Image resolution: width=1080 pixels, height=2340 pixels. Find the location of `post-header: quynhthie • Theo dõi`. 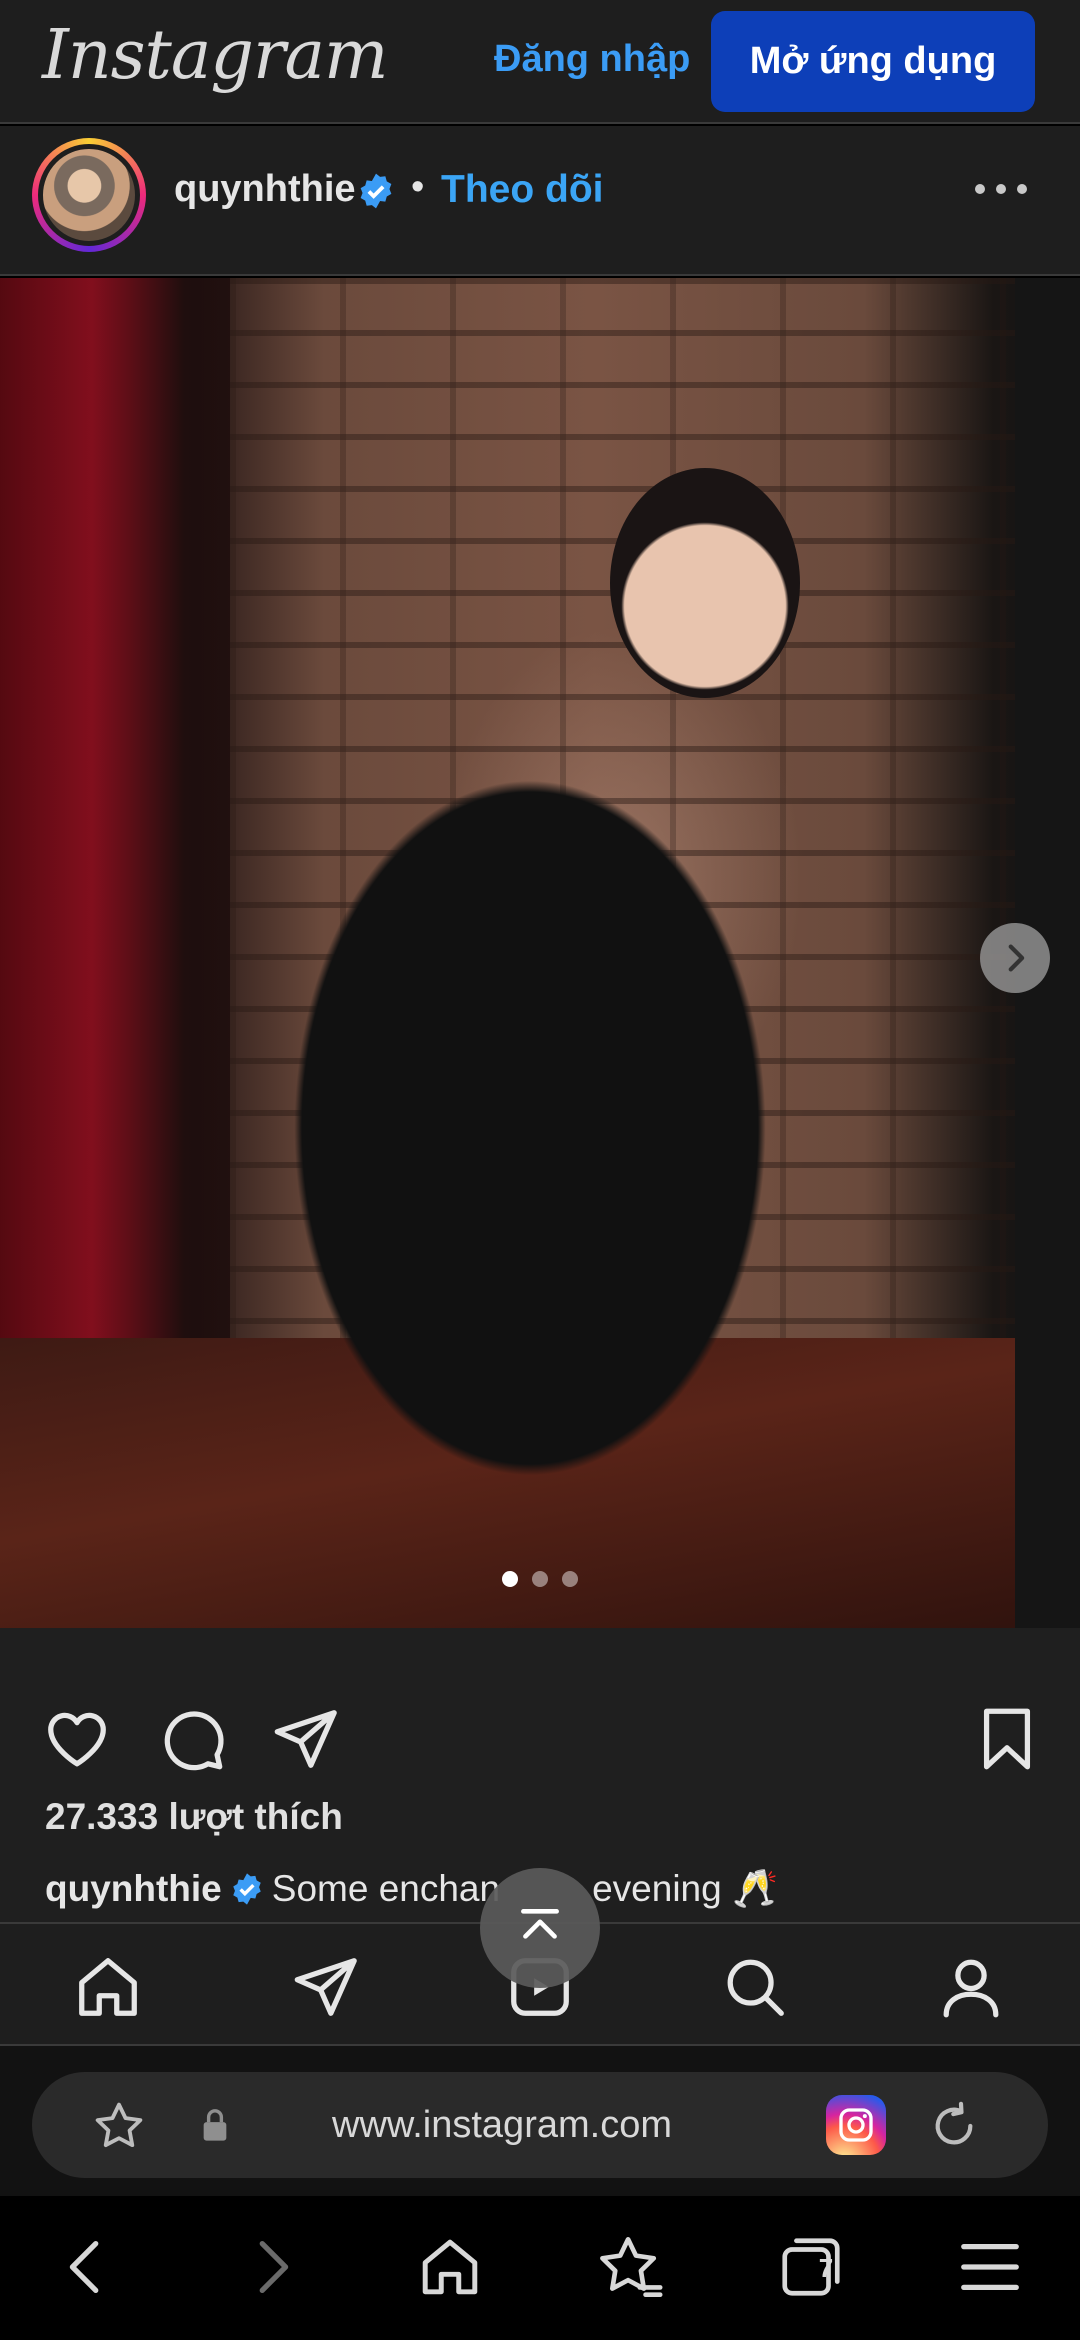

post-header: quynhthie • Theo dõi is located at coordinates (540, 201).